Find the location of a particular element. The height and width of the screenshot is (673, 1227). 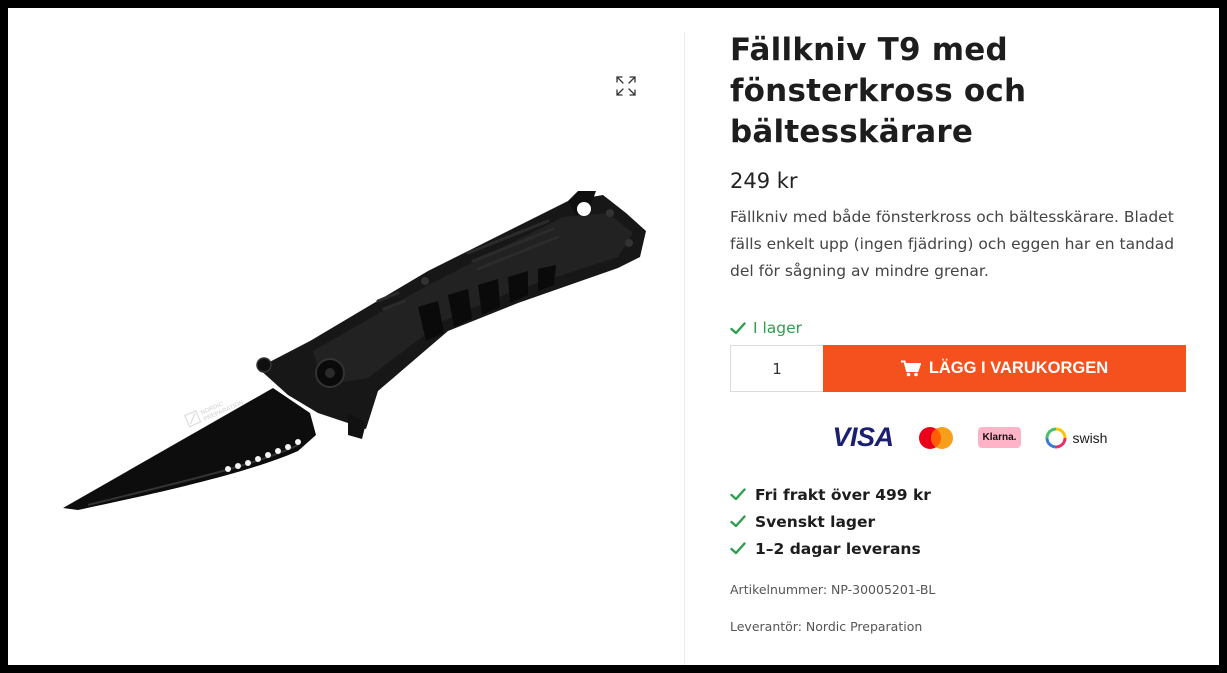

swish-icon is located at coordinates (1056, 437).